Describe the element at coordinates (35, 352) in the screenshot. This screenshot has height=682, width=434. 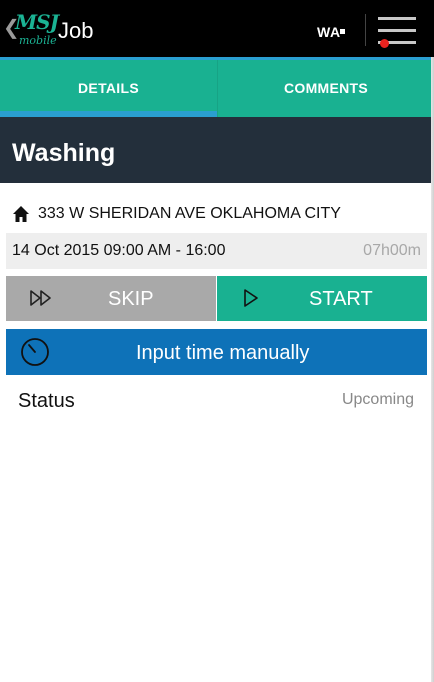
I see `clock-icon` at that location.